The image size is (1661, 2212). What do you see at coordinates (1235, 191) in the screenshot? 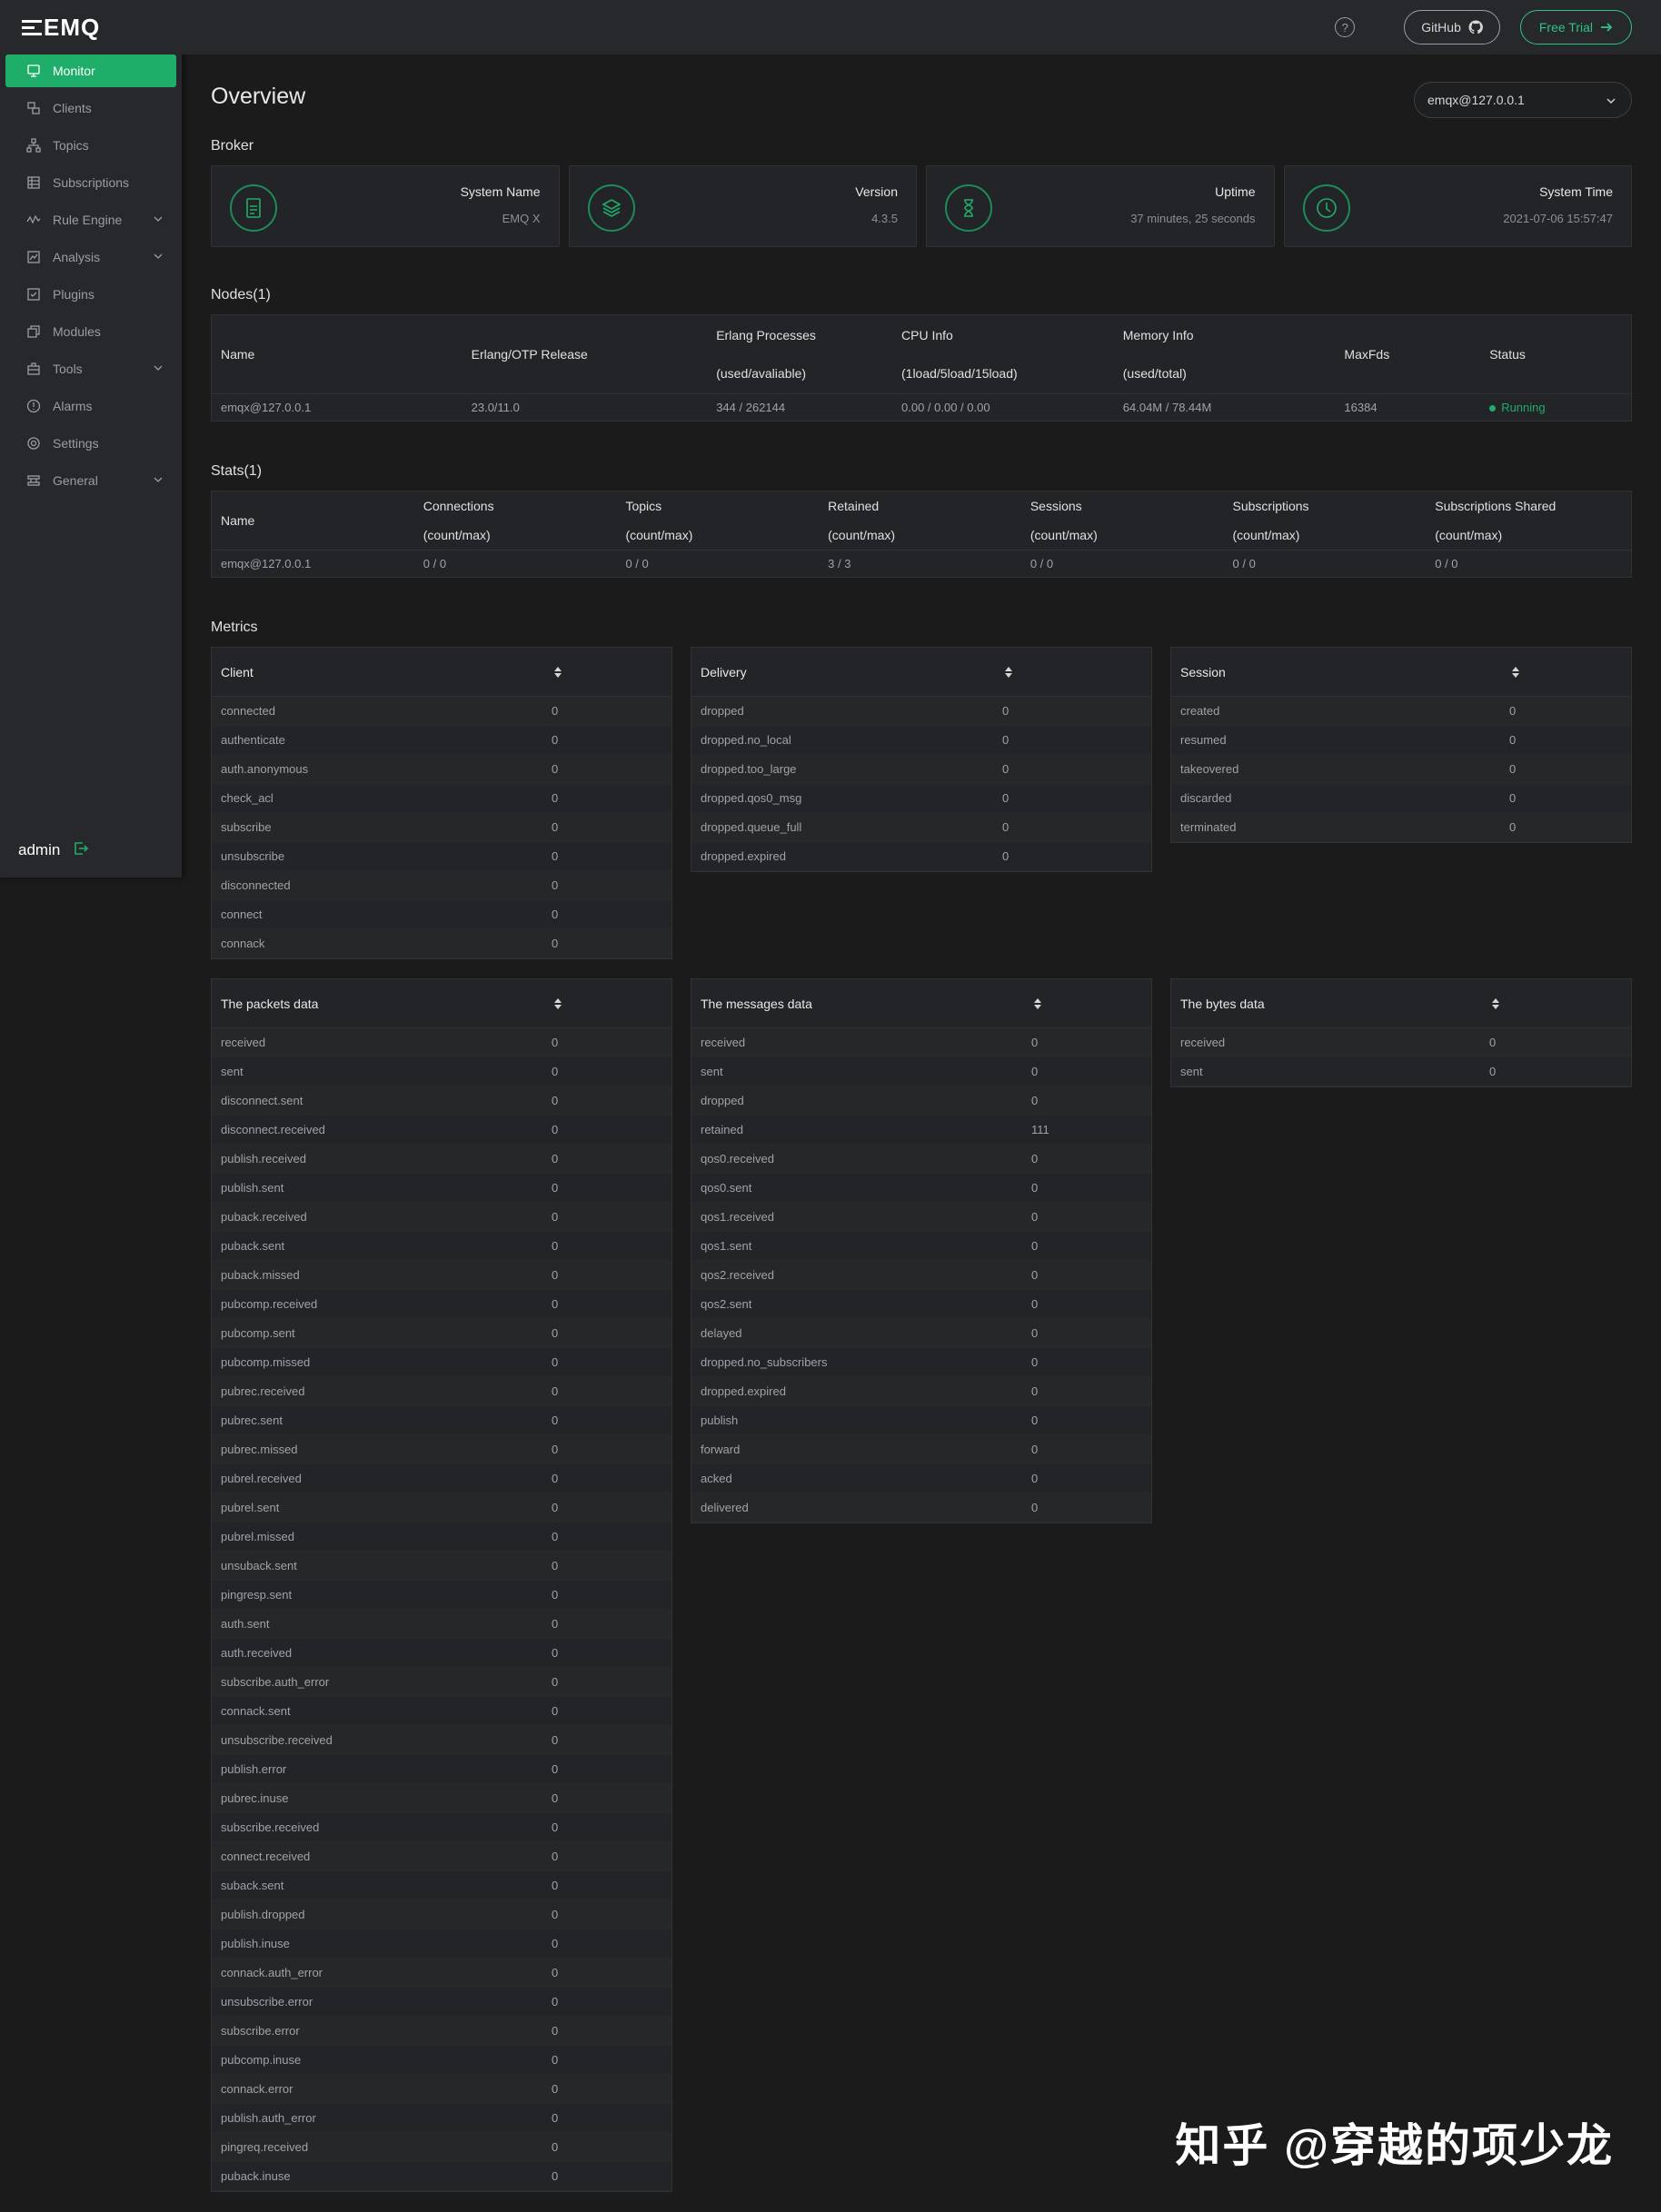
I see `broker-card-label: Uptime` at bounding box center [1235, 191].